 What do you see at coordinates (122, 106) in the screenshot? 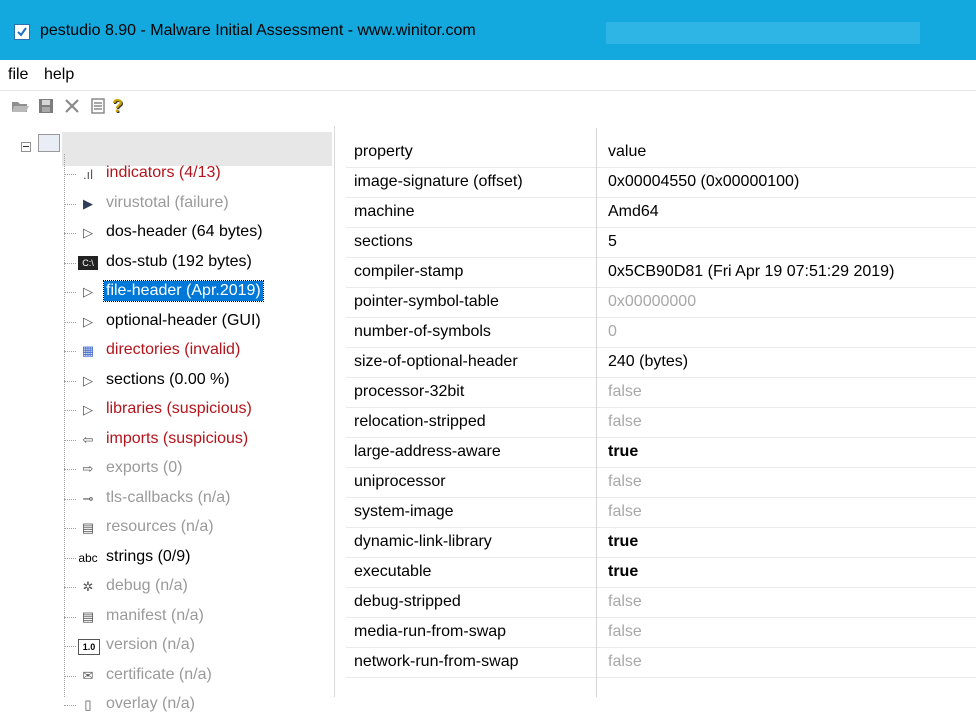
I see `help-icon: ?` at bounding box center [122, 106].